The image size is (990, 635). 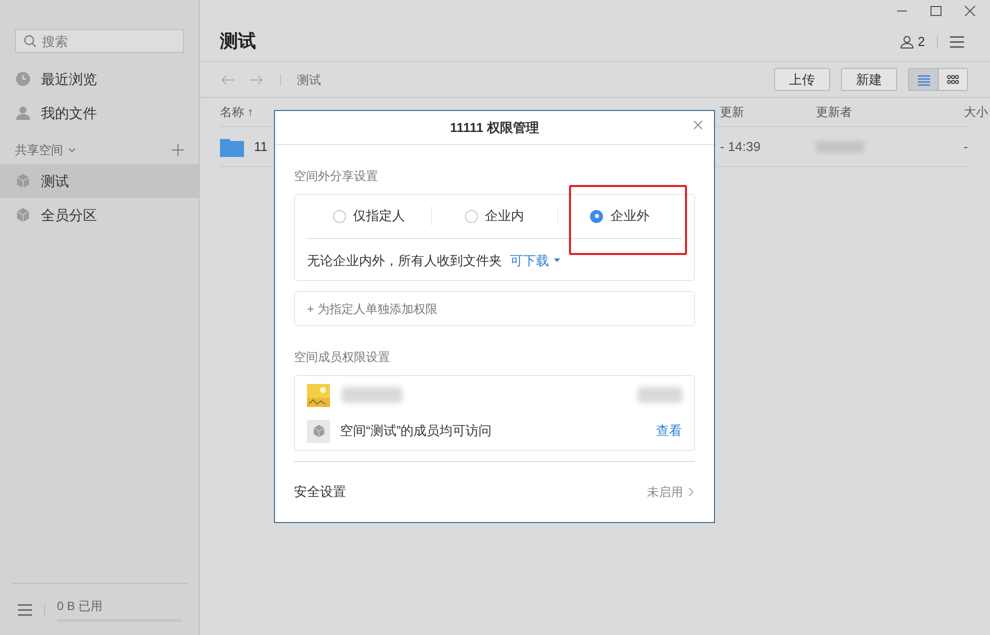 I want to click on page-title: 测试, so click(x=238, y=41).